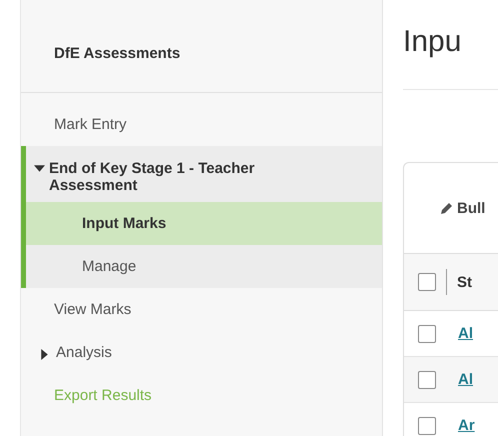  Describe the element at coordinates (201, 352) in the screenshot. I see `nav-item: Analysis` at that location.